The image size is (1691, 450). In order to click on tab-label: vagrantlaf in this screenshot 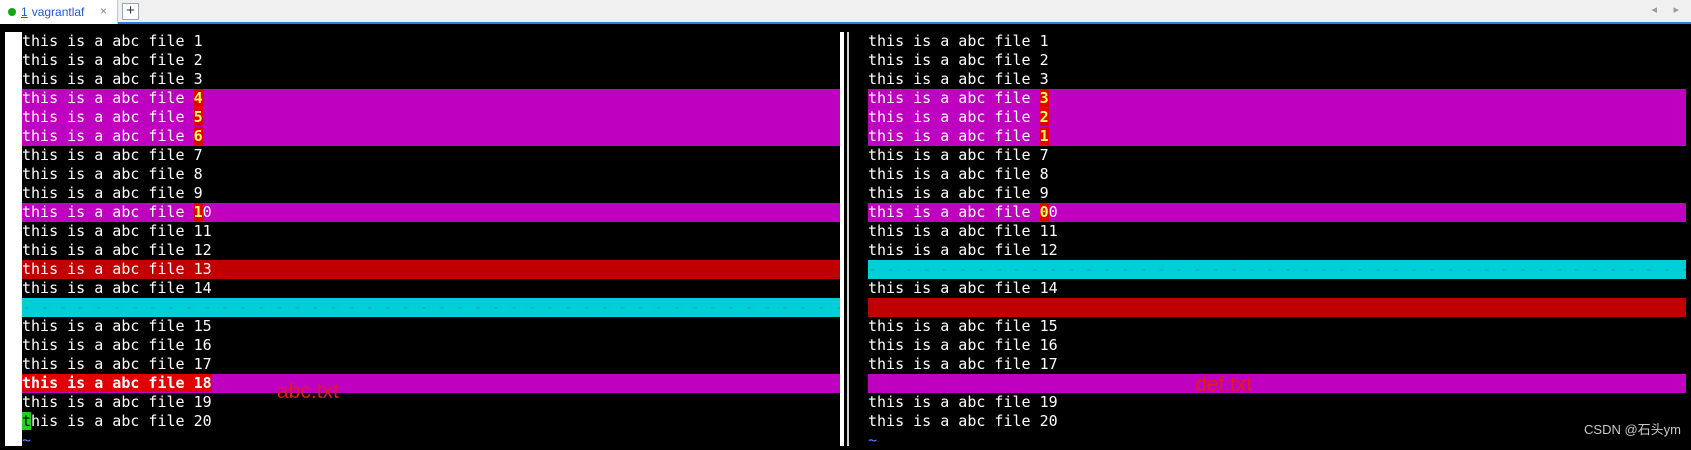, I will do `click(58, 12)`.